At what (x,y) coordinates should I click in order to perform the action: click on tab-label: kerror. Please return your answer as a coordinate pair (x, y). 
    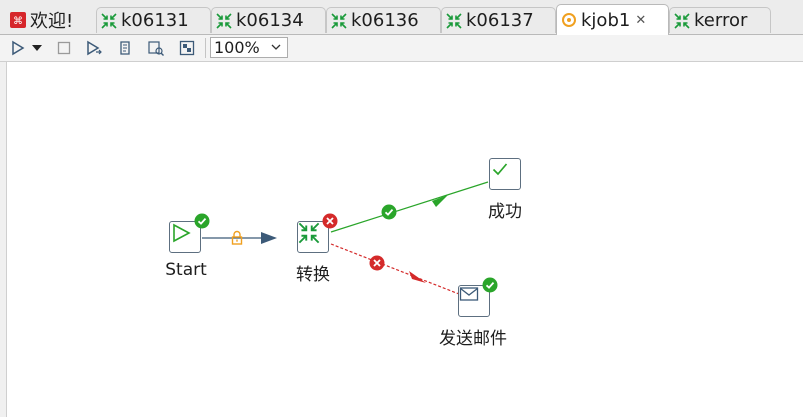
    Looking at the image, I should click on (721, 20).